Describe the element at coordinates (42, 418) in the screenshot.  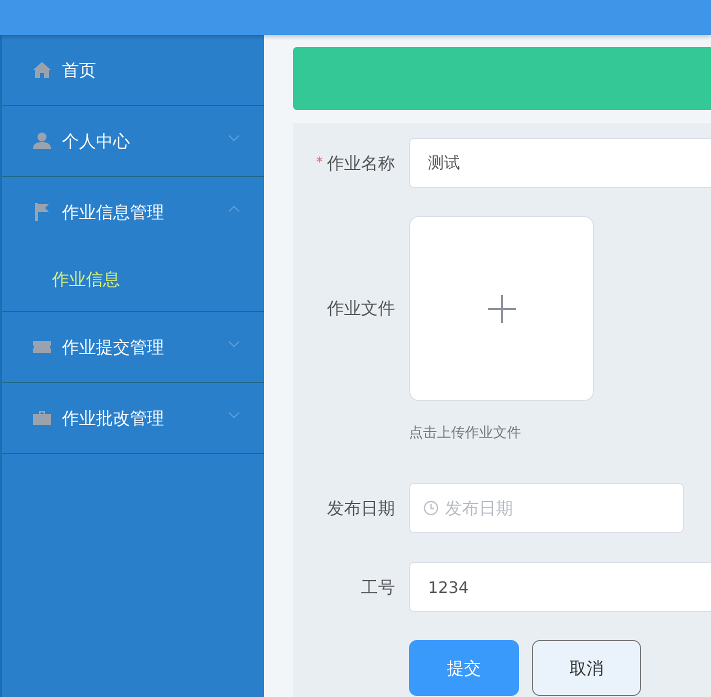
I see `briefcase-icon` at that location.